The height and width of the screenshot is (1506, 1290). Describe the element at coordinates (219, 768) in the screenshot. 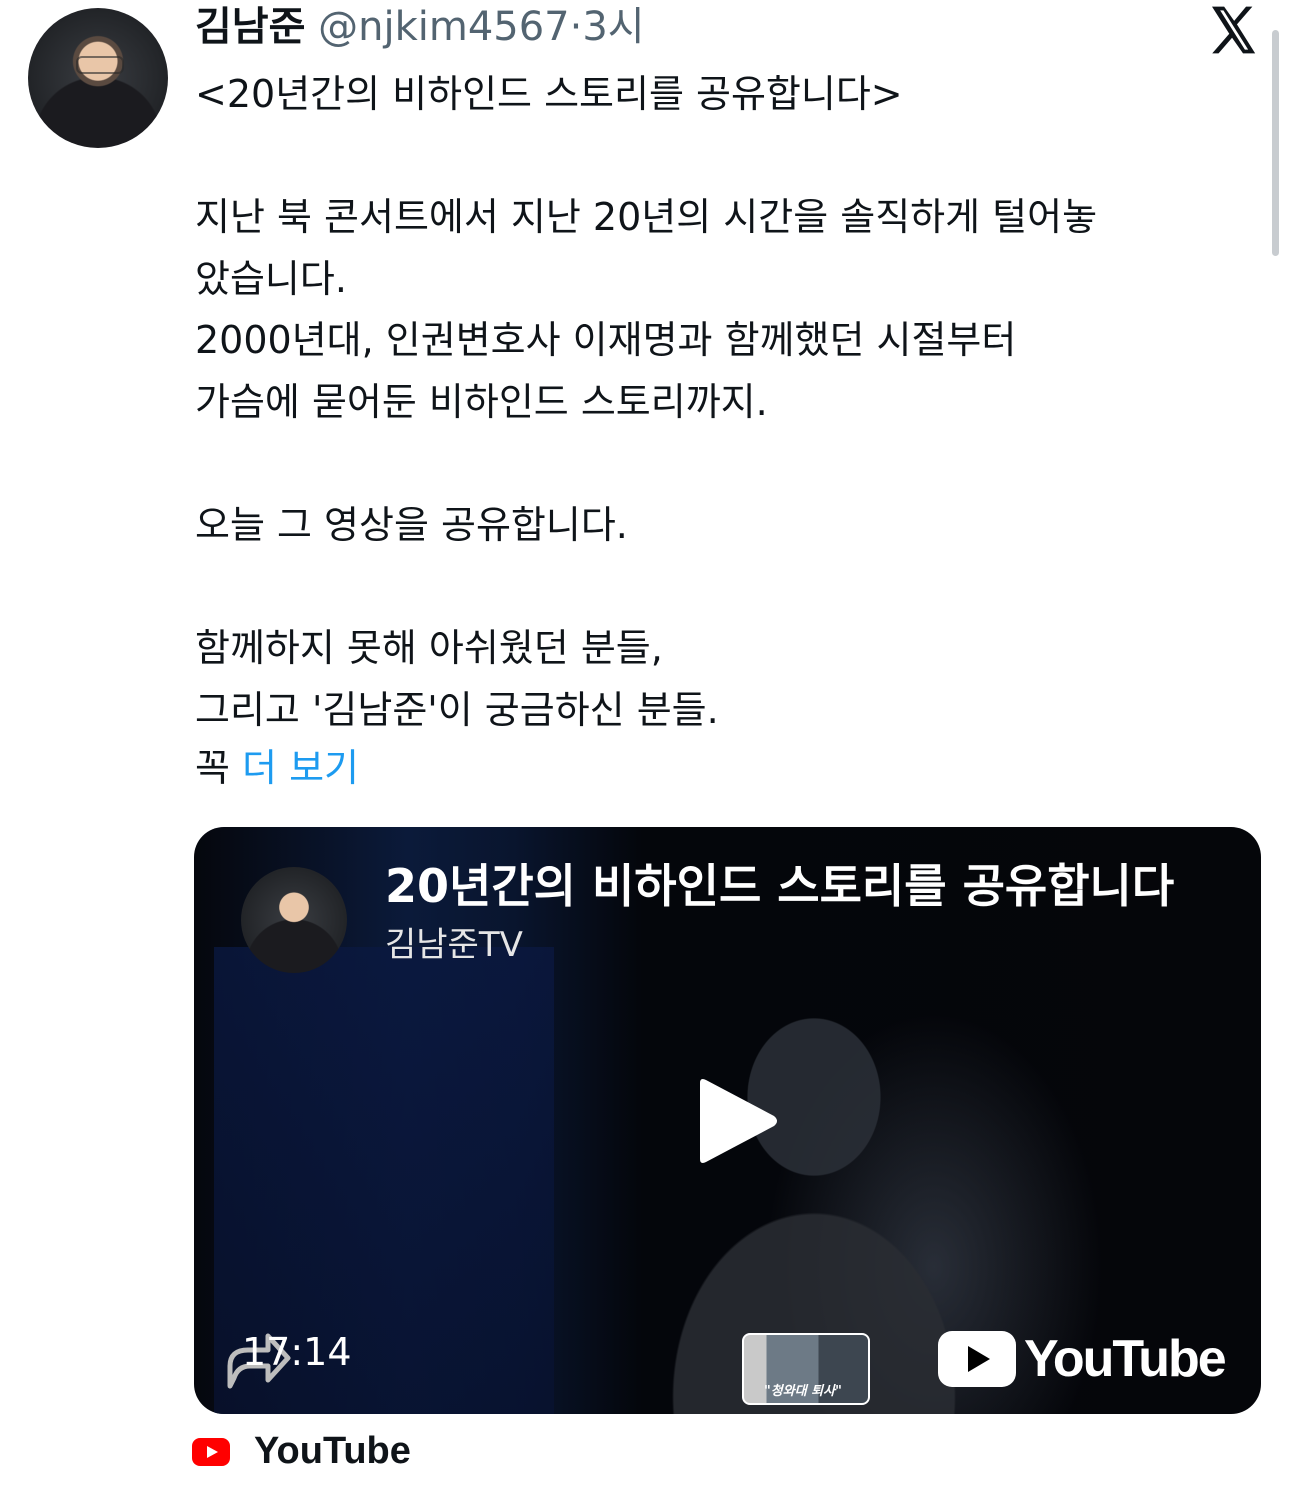

I see `more-prefix: 꼭` at that location.